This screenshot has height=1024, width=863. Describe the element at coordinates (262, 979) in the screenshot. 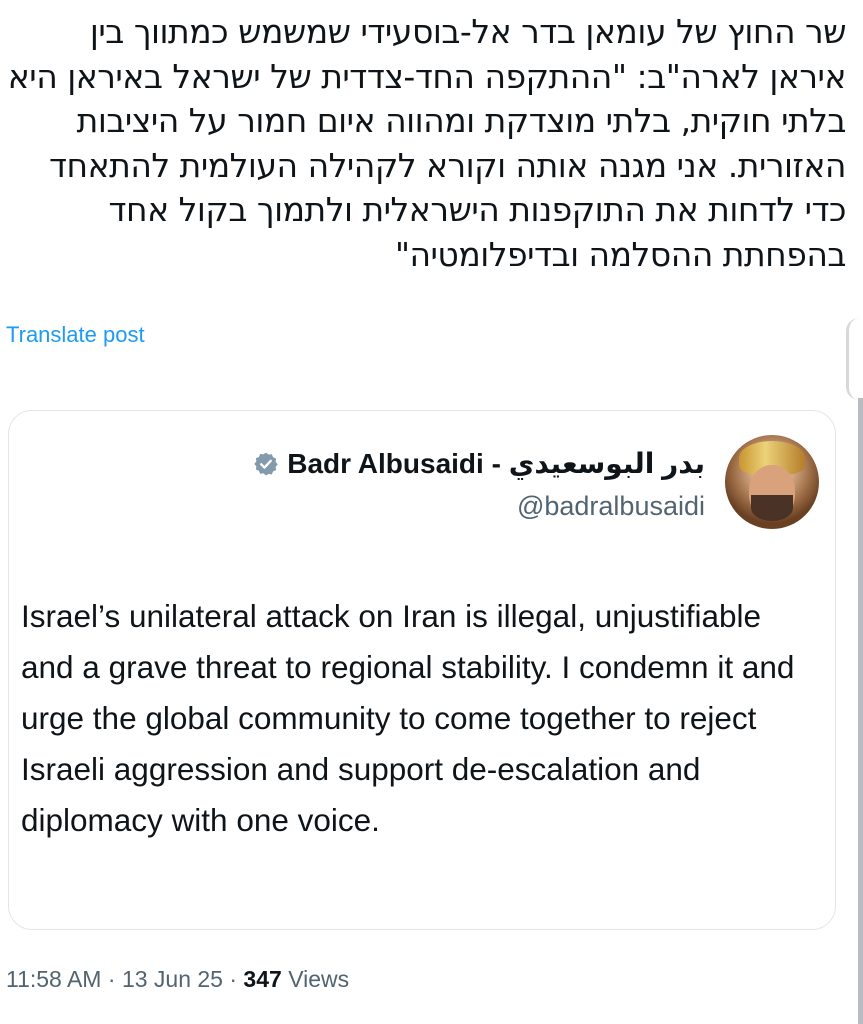

I see `views-count: 347` at that location.